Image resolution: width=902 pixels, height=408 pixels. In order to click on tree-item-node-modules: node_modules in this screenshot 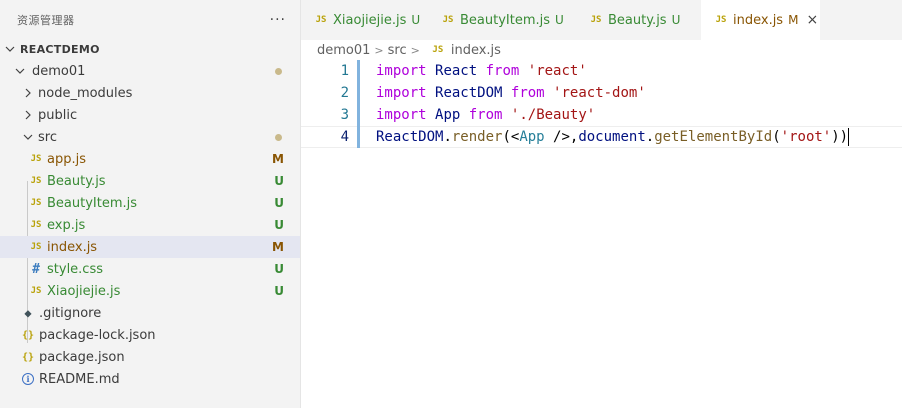, I will do `click(150, 93)`.